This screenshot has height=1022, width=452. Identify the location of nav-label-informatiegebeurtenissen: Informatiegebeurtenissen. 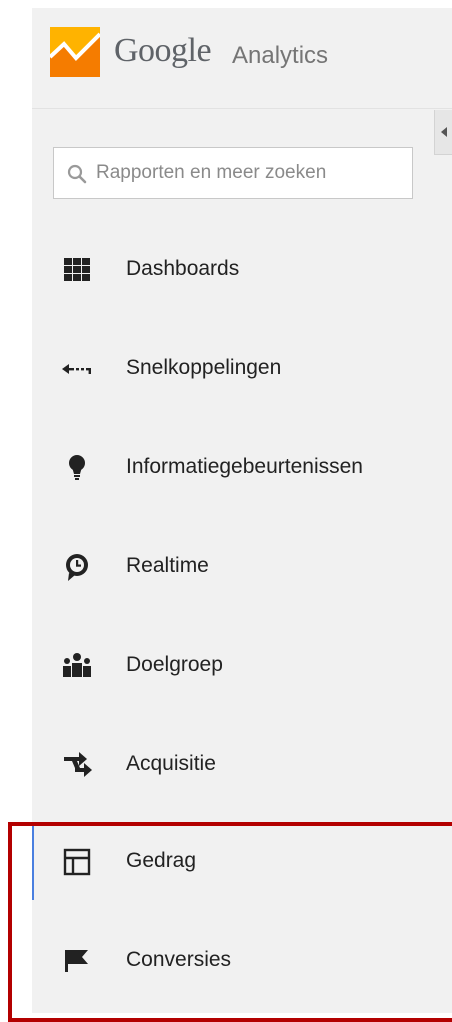
(244, 466).